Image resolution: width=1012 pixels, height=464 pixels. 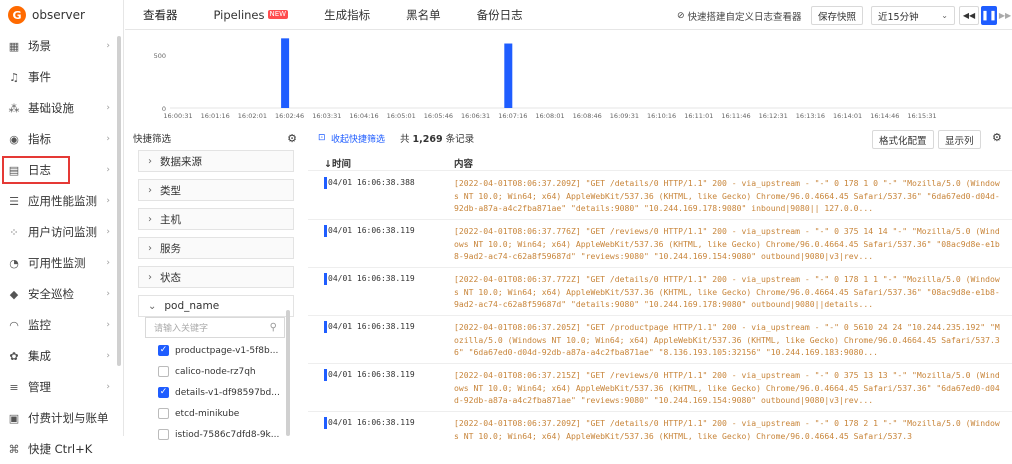 What do you see at coordinates (216, 306) in the screenshot?
I see `filter-group-5: ⌄ pod_name` at bounding box center [216, 306].